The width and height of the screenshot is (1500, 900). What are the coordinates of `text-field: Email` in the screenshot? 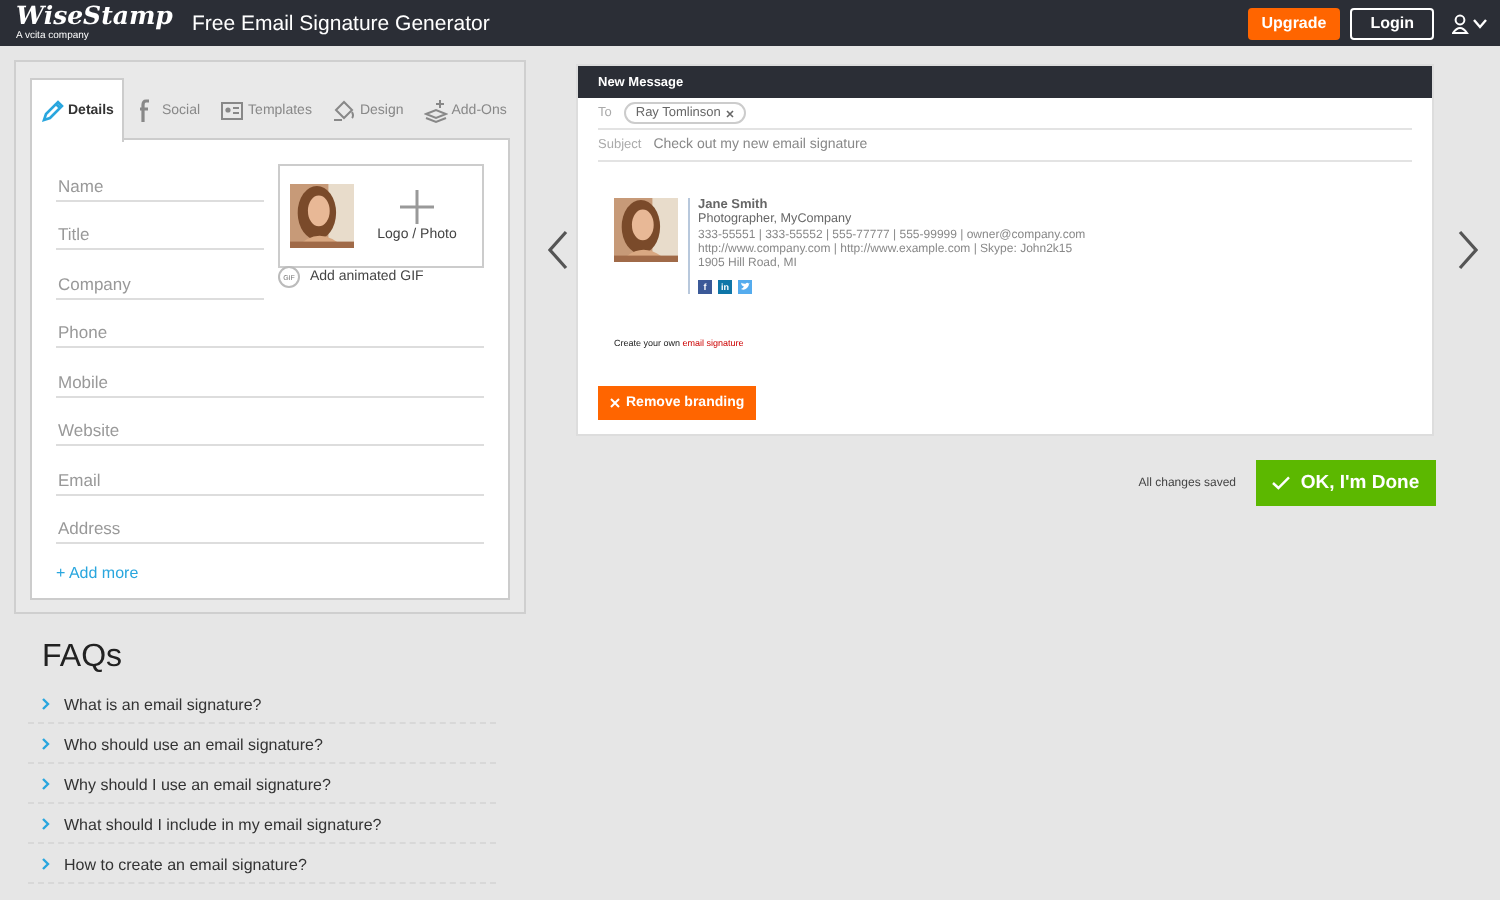 It's located at (270, 482).